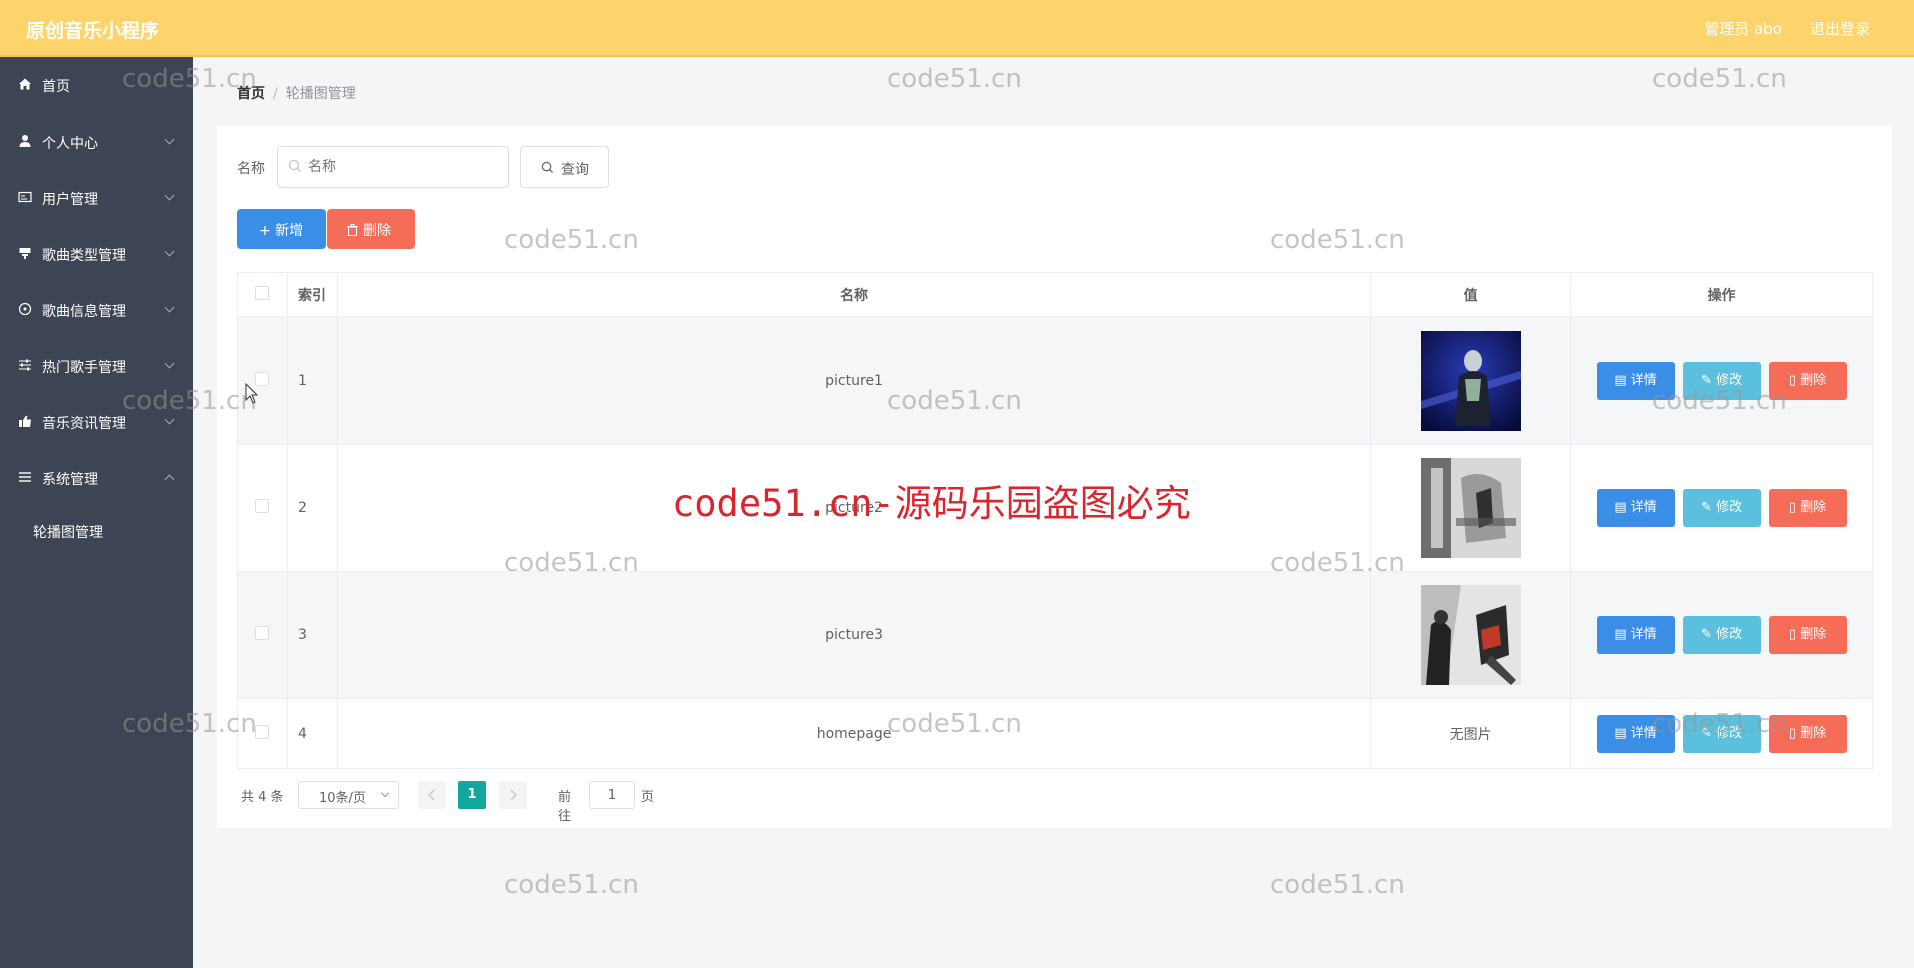 The height and width of the screenshot is (968, 1914). Describe the element at coordinates (251, 169) in the screenshot. I see `search-name-label: 名称` at that location.